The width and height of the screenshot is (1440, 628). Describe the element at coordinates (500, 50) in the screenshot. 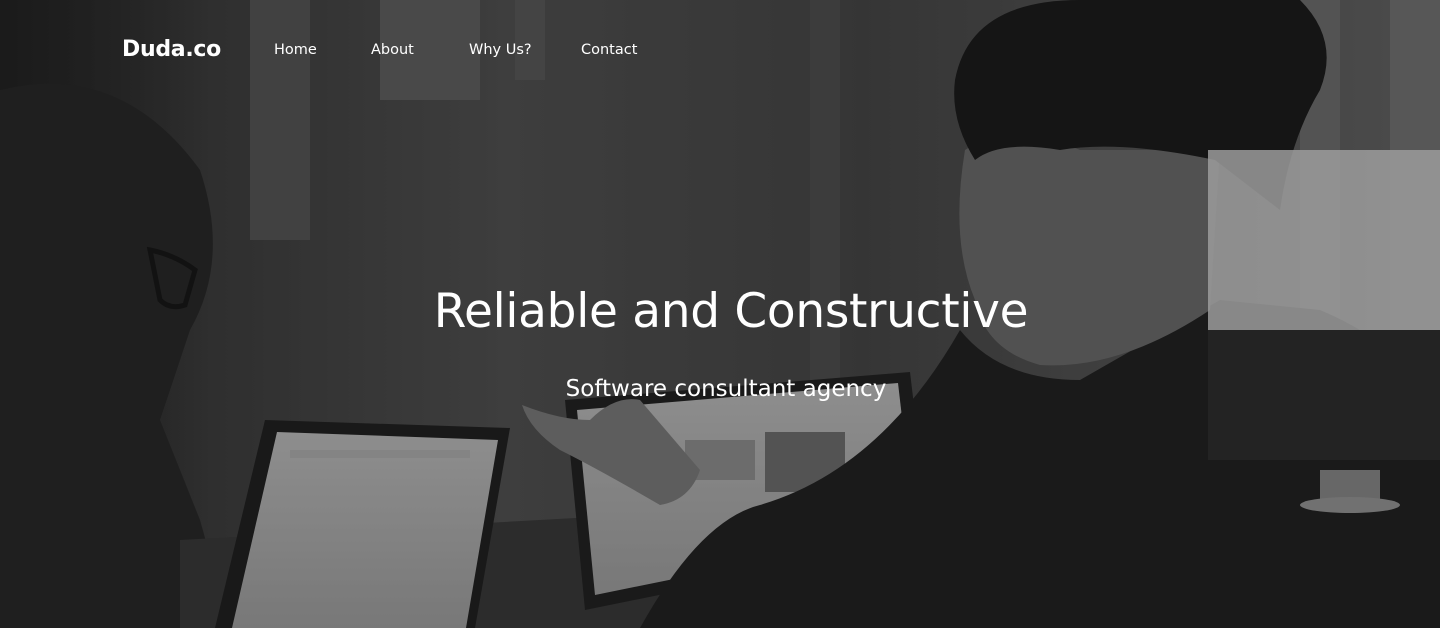

I see `nav-link-why-us: Why Us?` at that location.